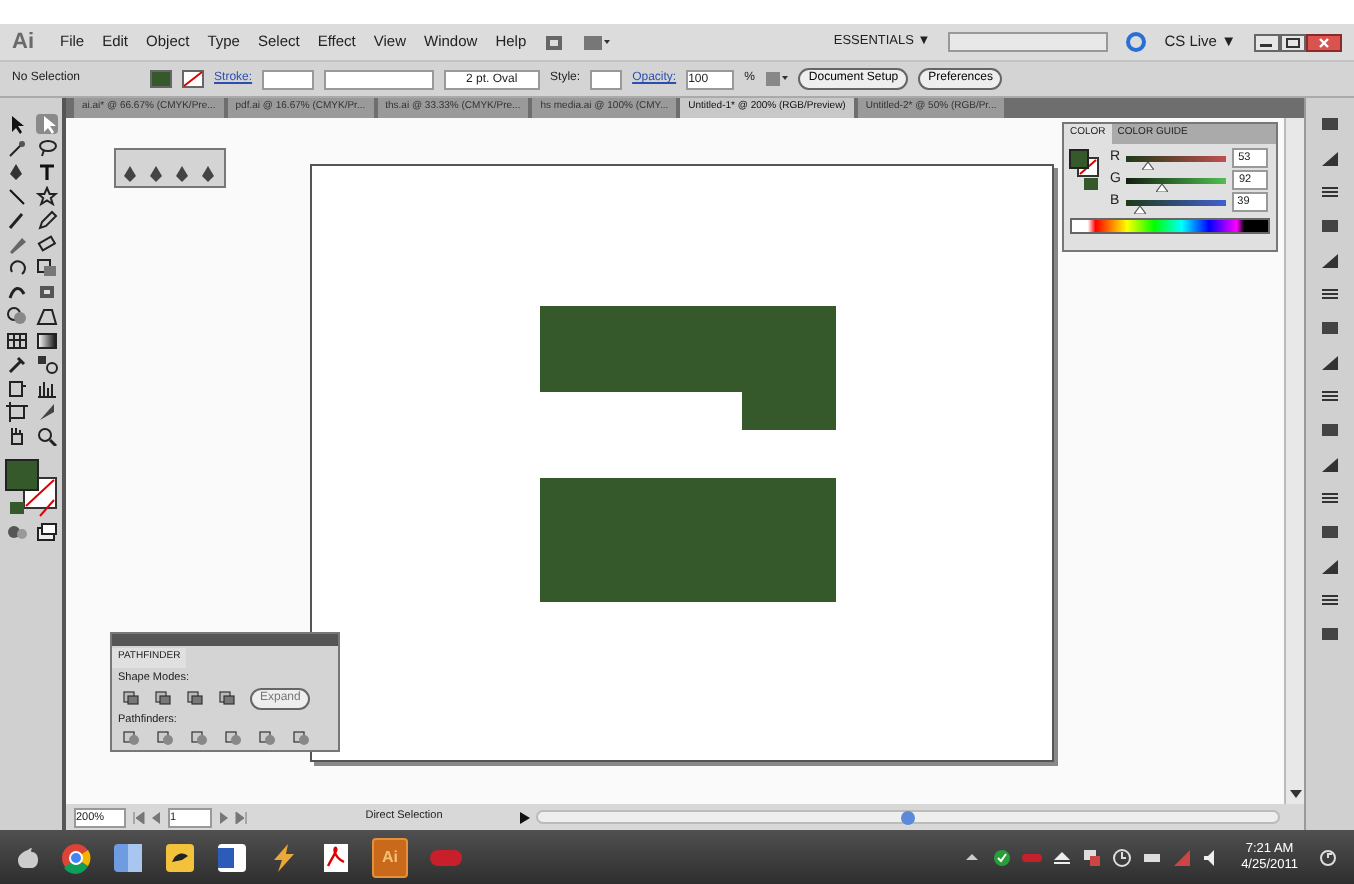  I want to click on lasso-icon, so click(46, 148).